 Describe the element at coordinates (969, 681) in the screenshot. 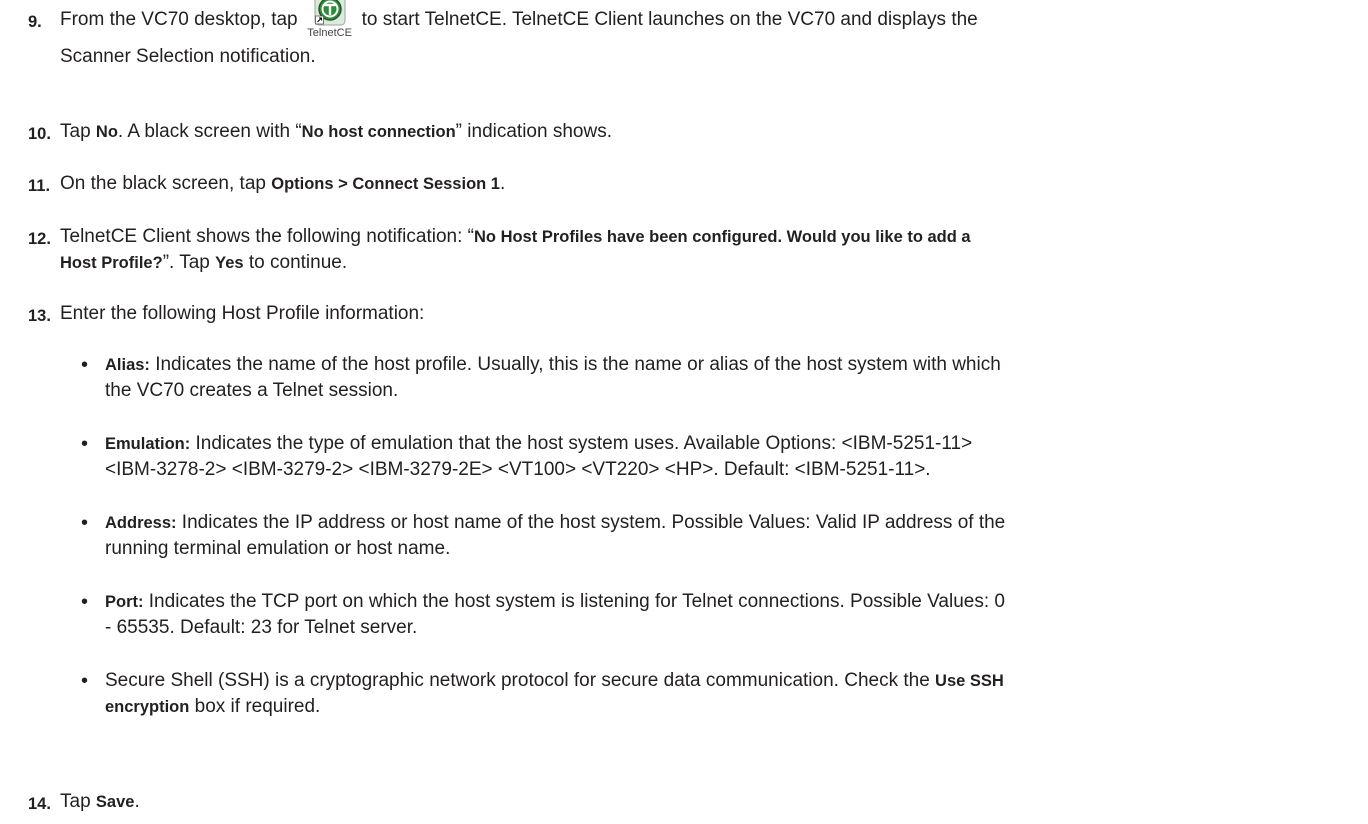

I see `ui-label-use-ssh: Use SSH` at that location.